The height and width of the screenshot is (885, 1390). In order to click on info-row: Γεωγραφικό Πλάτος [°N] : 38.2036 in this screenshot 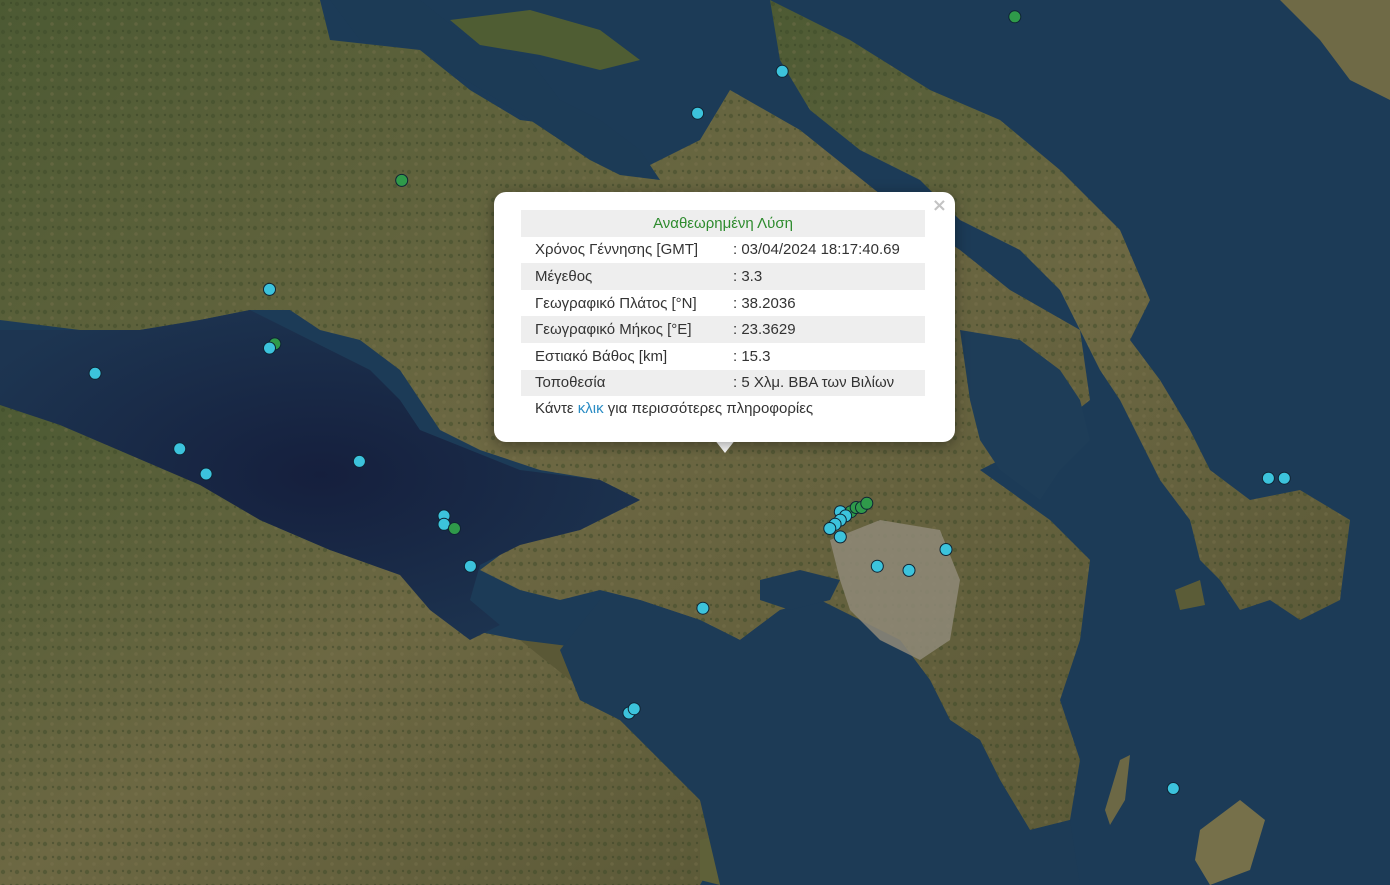, I will do `click(723, 303)`.